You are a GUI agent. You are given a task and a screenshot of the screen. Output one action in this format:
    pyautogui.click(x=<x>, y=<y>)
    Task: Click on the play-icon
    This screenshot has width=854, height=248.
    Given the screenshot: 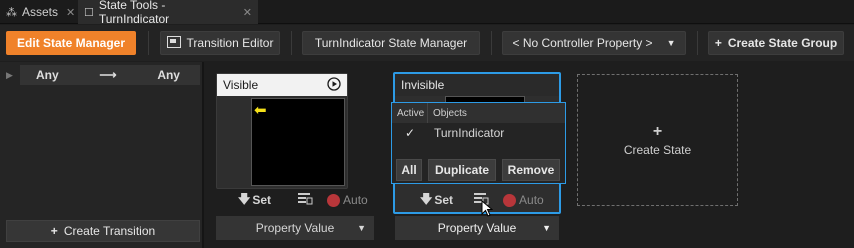 What is the action you would take?
    pyautogui.click(x=334, y=85)
    